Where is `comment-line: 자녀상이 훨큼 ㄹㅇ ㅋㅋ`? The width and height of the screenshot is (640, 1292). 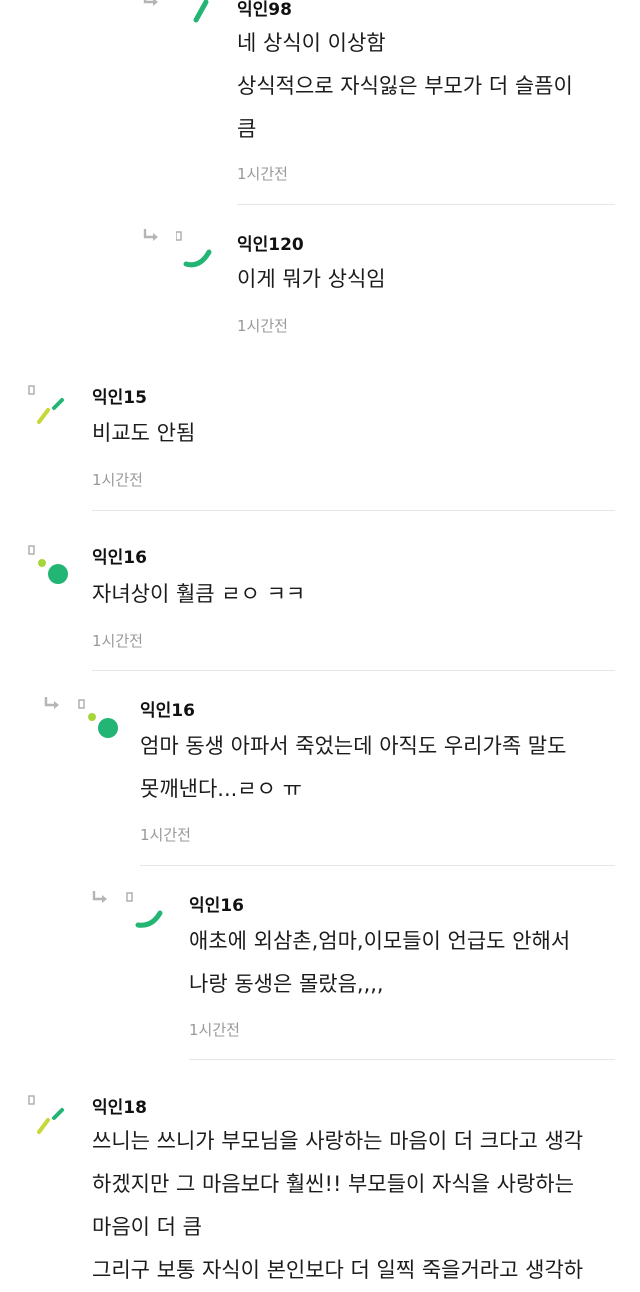
comment-line: 자녀상이 훨큼 ㄹㅇ ㅋㅋ is located at coordinates (199, 594).